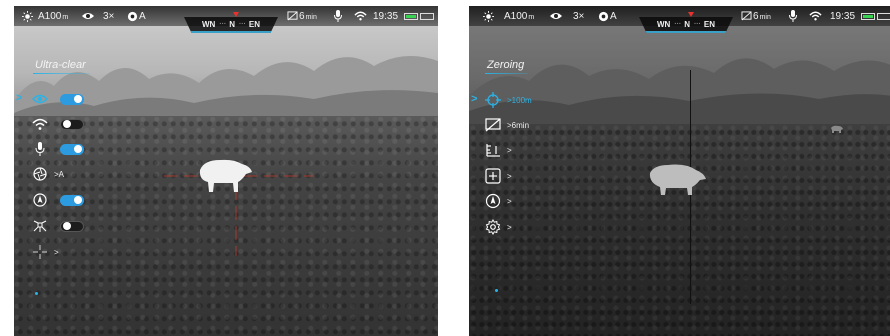  I want to click on auto-shutdown-value: >6min, so click(518, 125).